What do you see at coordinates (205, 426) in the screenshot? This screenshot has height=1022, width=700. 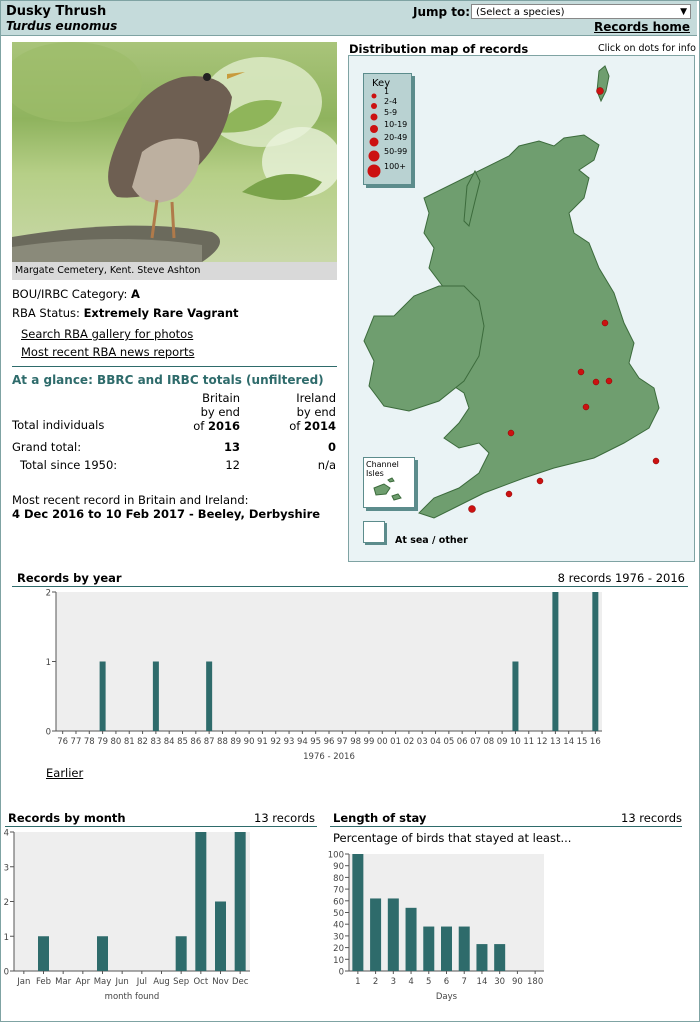 I see `britain-header-line3: of 2016` at bounding box center [205, 426].